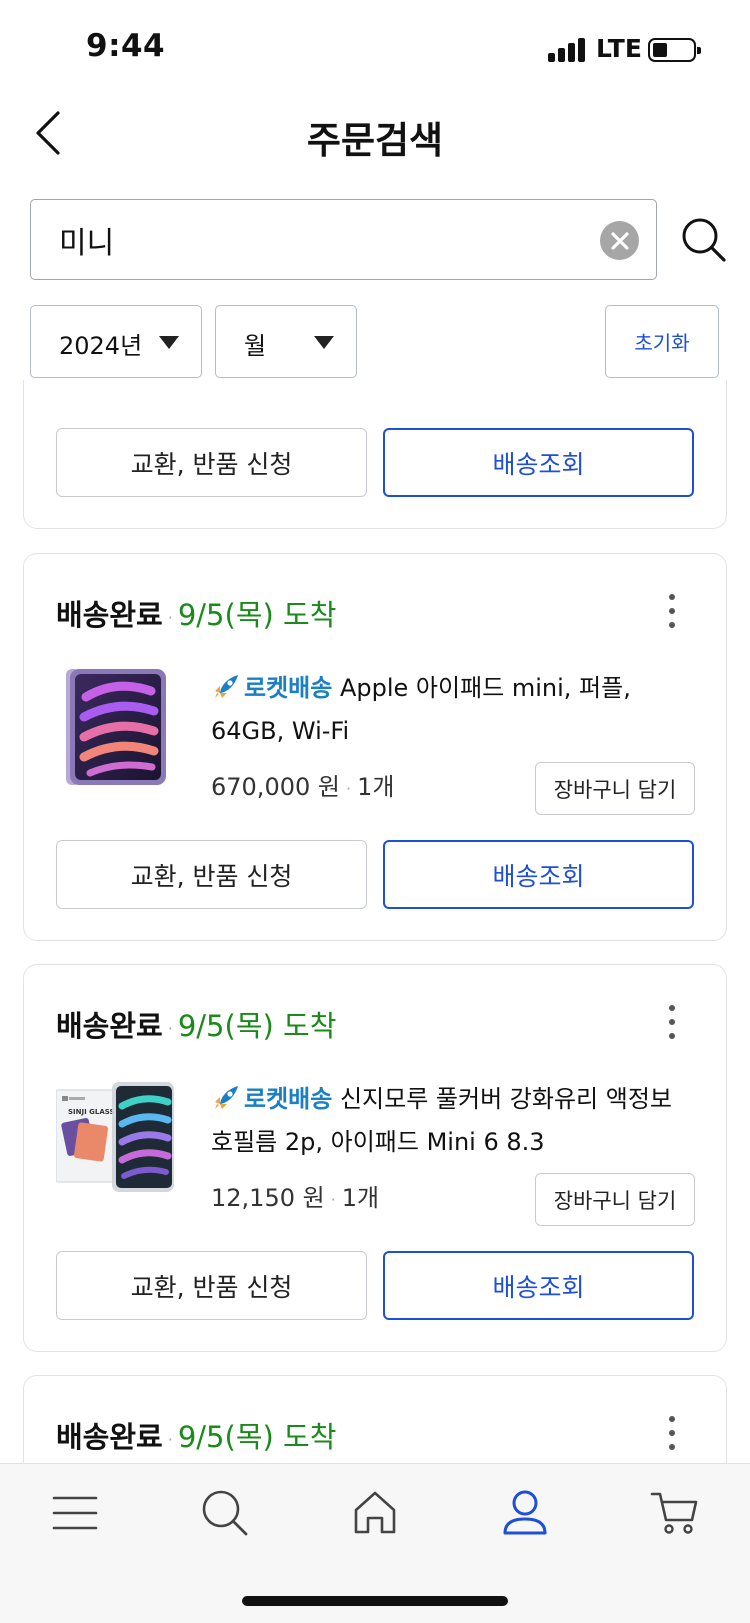 The width and height of the screenshot is (750, 1623). I want to click on package-brand-text: SINJI GLASS, so click(91, 1112).